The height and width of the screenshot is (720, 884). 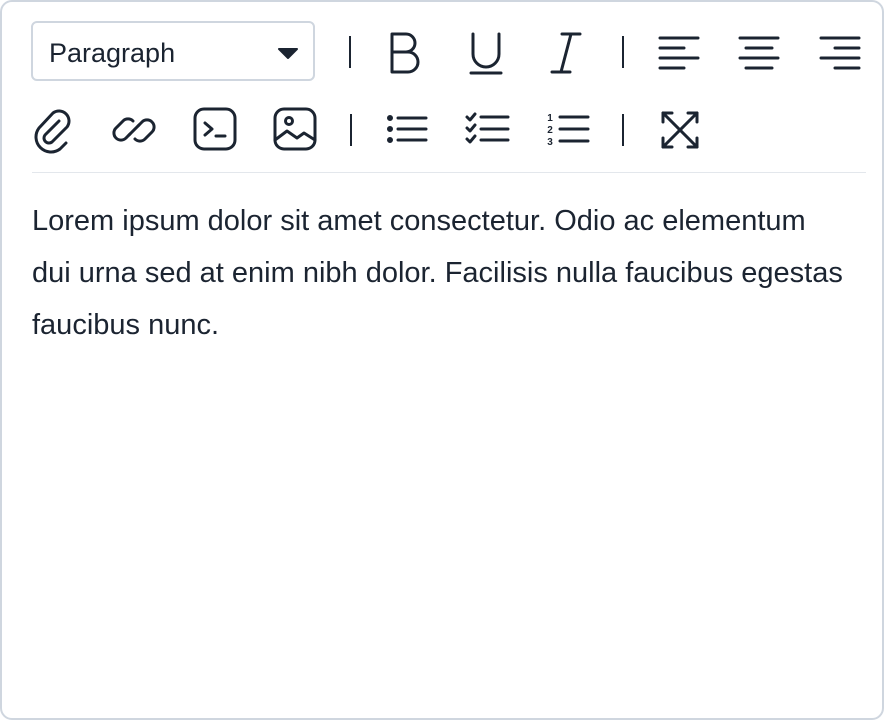 I want to click on image-button, so click(x=295, y=130).